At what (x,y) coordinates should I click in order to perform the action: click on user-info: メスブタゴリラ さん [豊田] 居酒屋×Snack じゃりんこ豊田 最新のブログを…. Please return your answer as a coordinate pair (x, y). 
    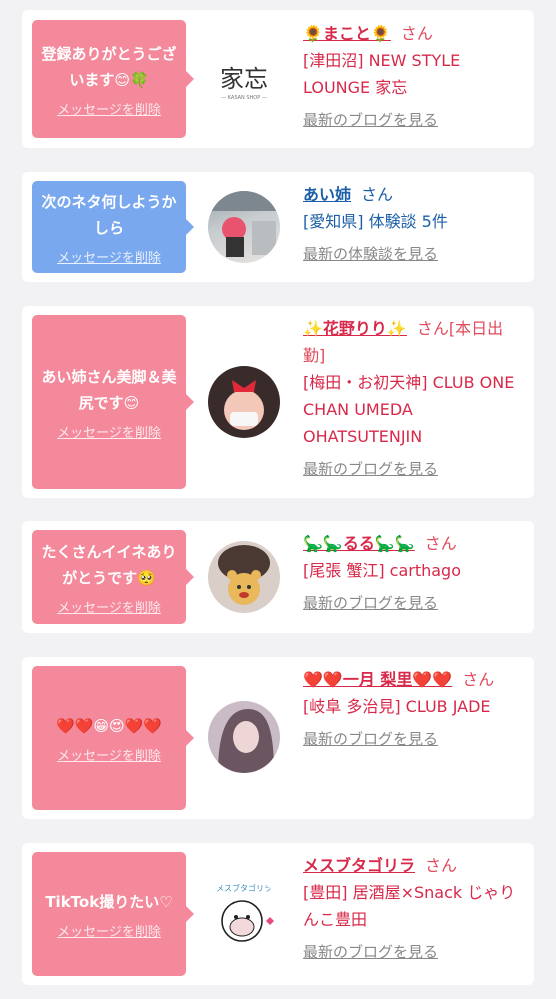
    Looking at the image, I should click on (414, 909).